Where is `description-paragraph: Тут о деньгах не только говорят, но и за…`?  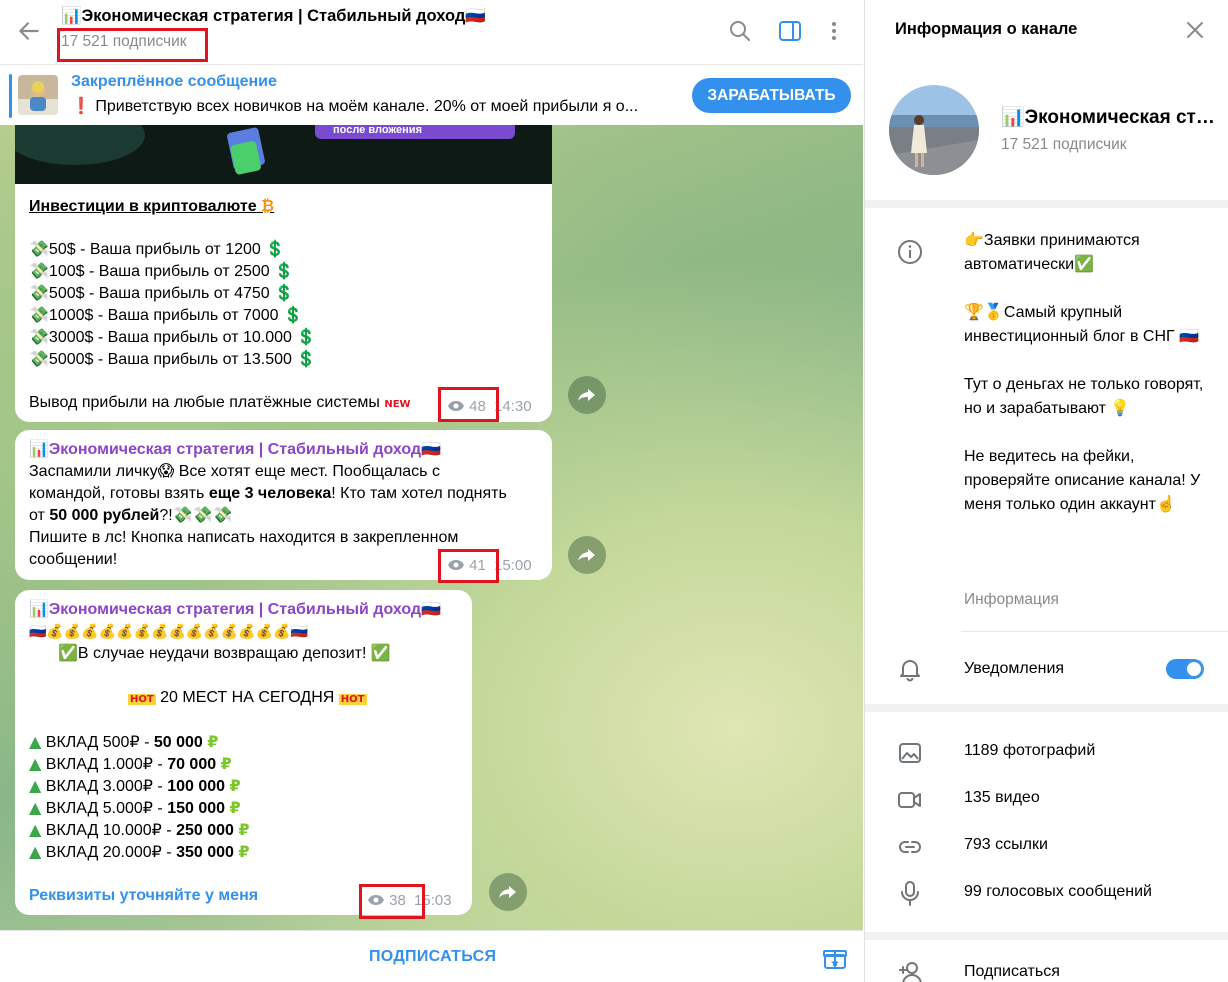
description-paragraph: Тут о деньгах не только говорят, но и за… is located at coordinates (1084, 396).